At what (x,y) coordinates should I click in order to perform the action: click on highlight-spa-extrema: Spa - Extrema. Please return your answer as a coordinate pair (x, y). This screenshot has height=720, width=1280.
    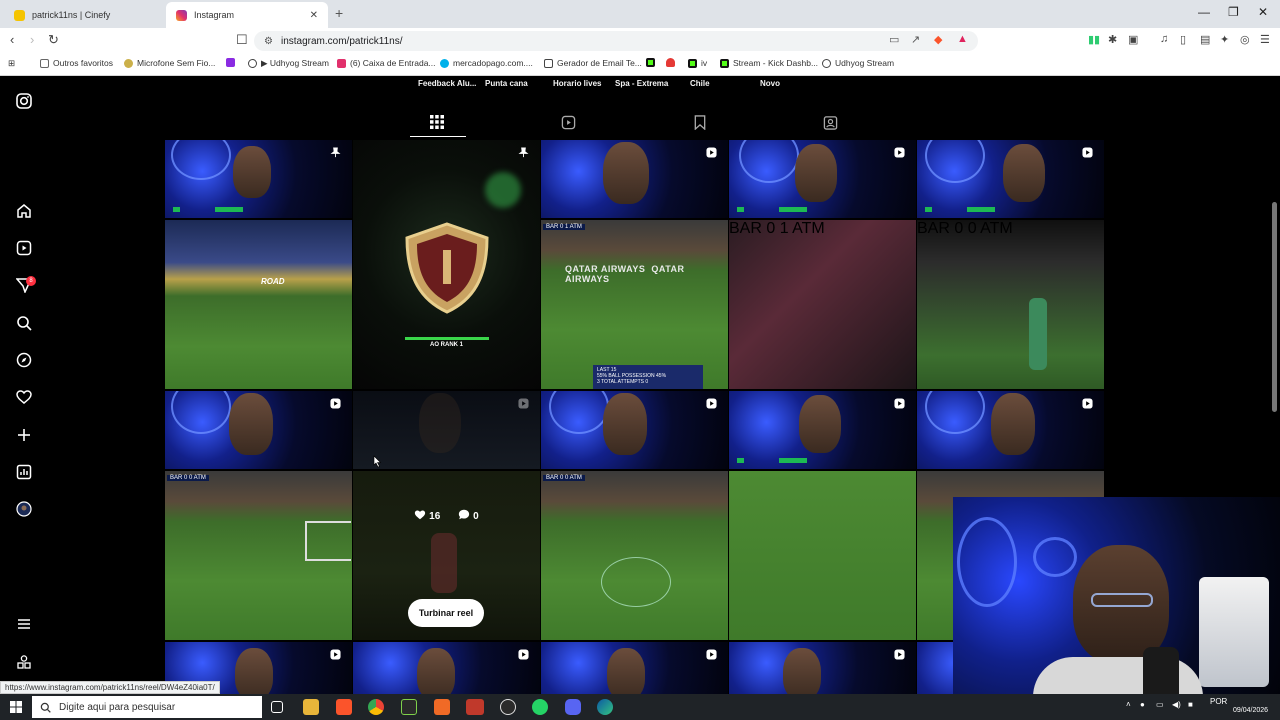
    Looking at the image, I should click on (641, 83).